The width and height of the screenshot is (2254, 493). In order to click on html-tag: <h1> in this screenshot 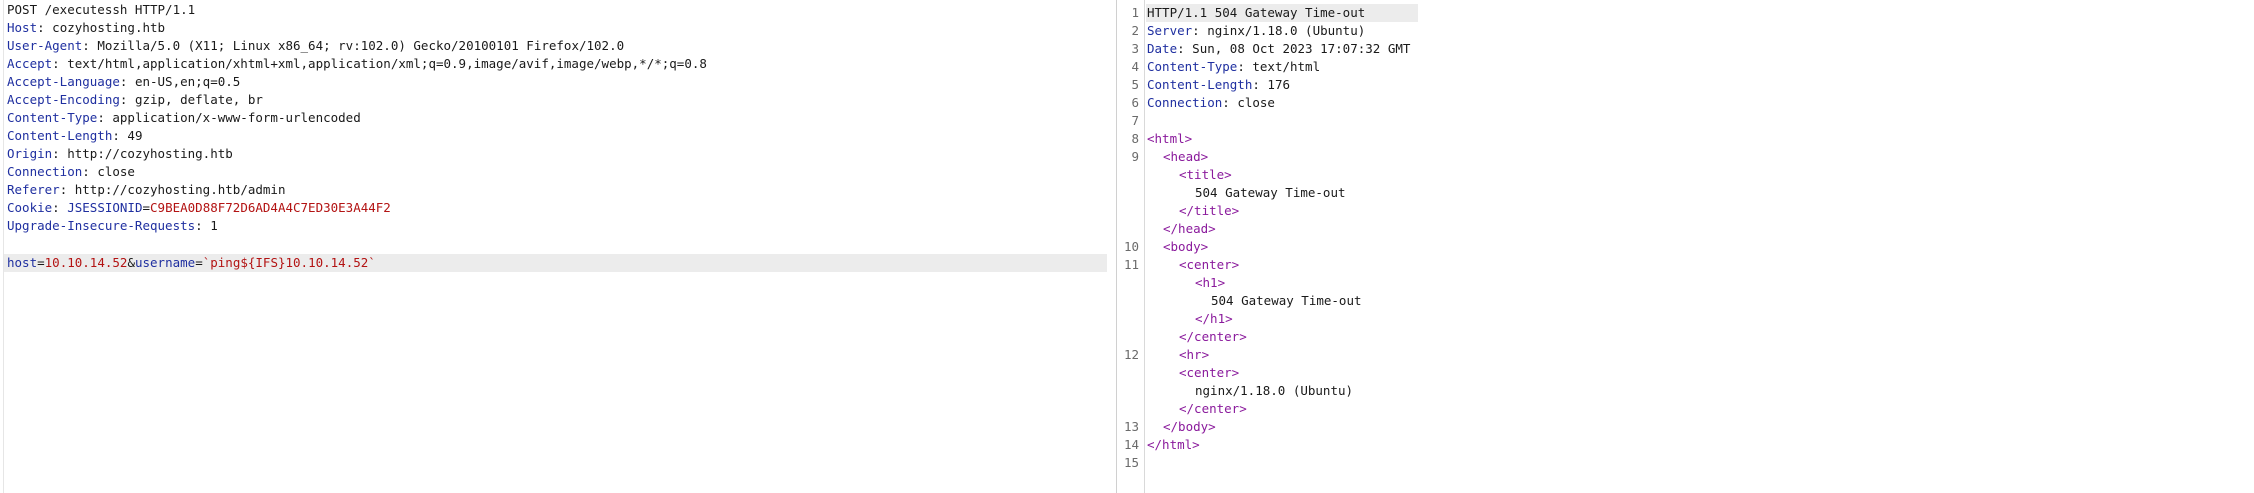, I will do `click(1210, 282)`.